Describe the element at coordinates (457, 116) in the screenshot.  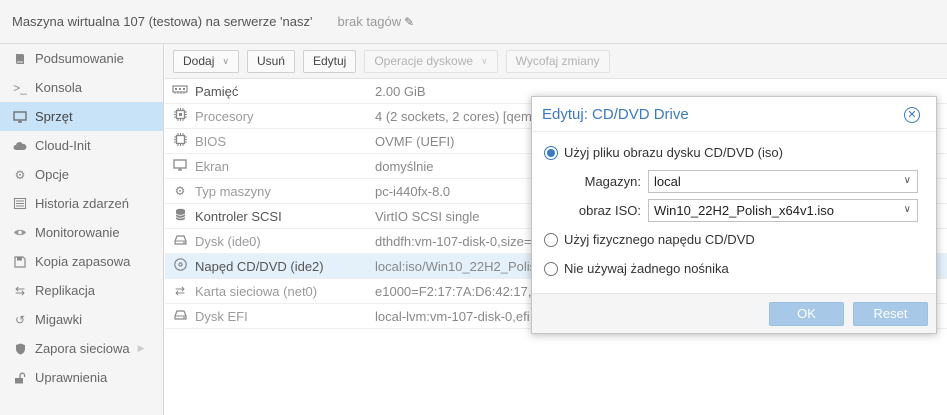
I see `hardware-value: 4 (2 sockets, 2 cores) [qemu` at that location.